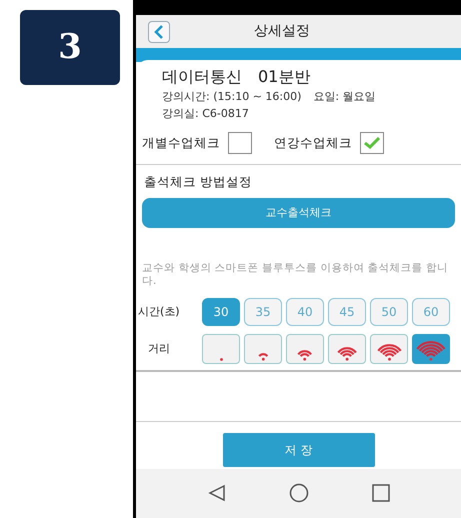 Image resolution: width=461 pixels, height=518 pixels. What do you see at coordinates (198, 182) in the screenshot?
I see `method-heading: 출석체크 방법설정` at bounding box center [198, 182].